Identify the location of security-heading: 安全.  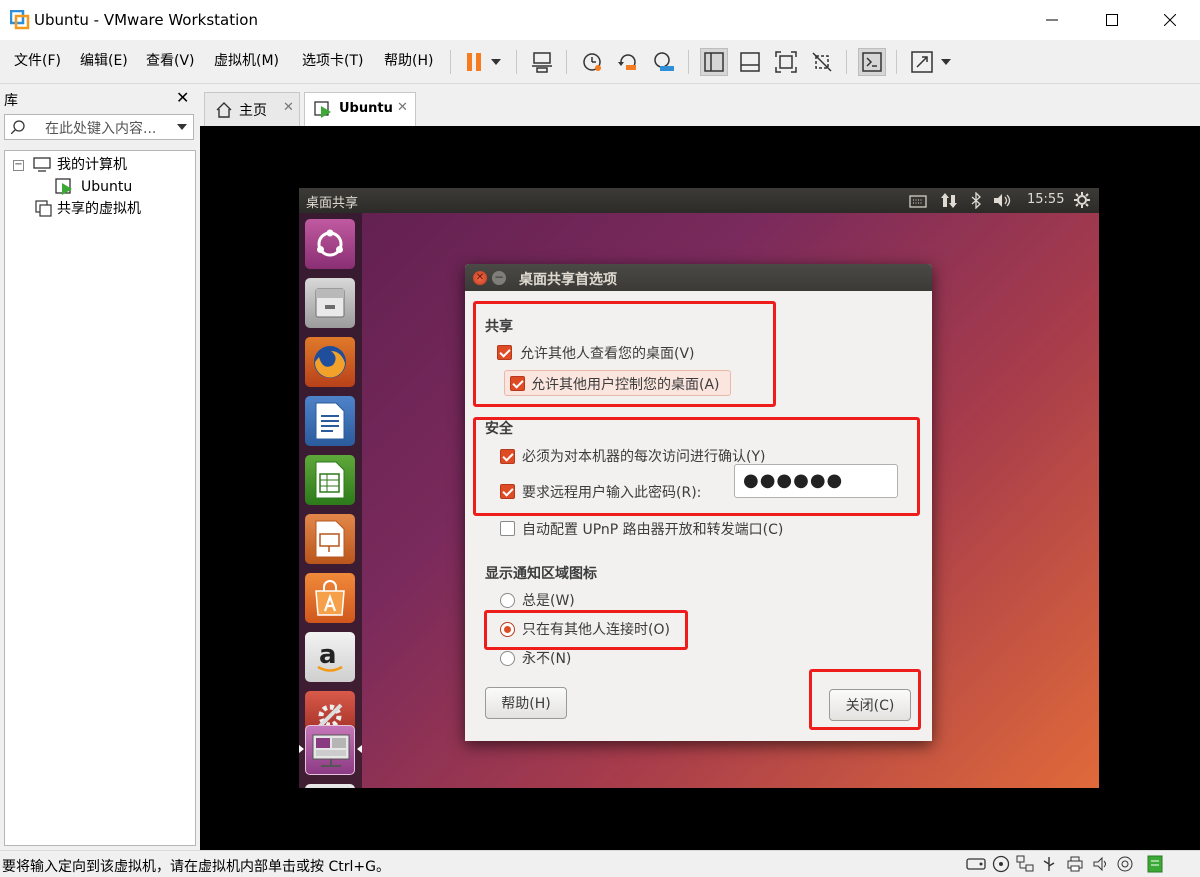
(499, 429).